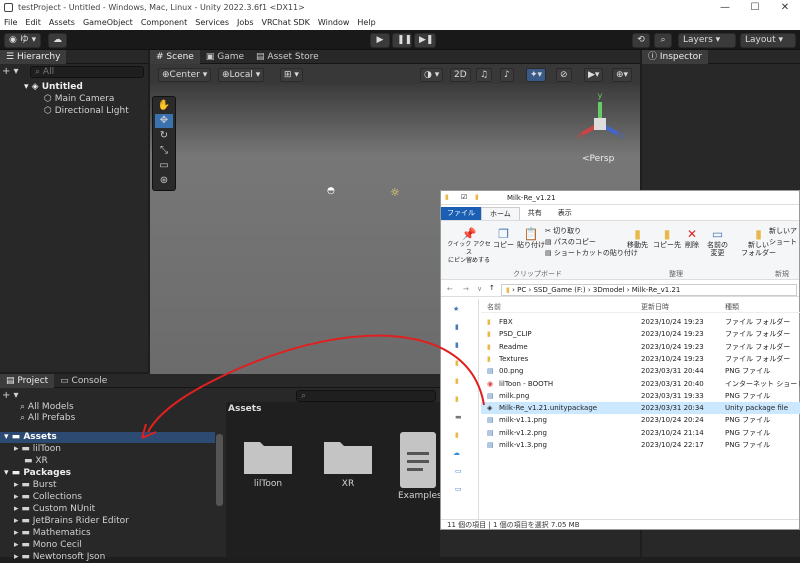 The image size is (800, 563). I want to click on rect-tool-icon: ▭, so click(164, 166).